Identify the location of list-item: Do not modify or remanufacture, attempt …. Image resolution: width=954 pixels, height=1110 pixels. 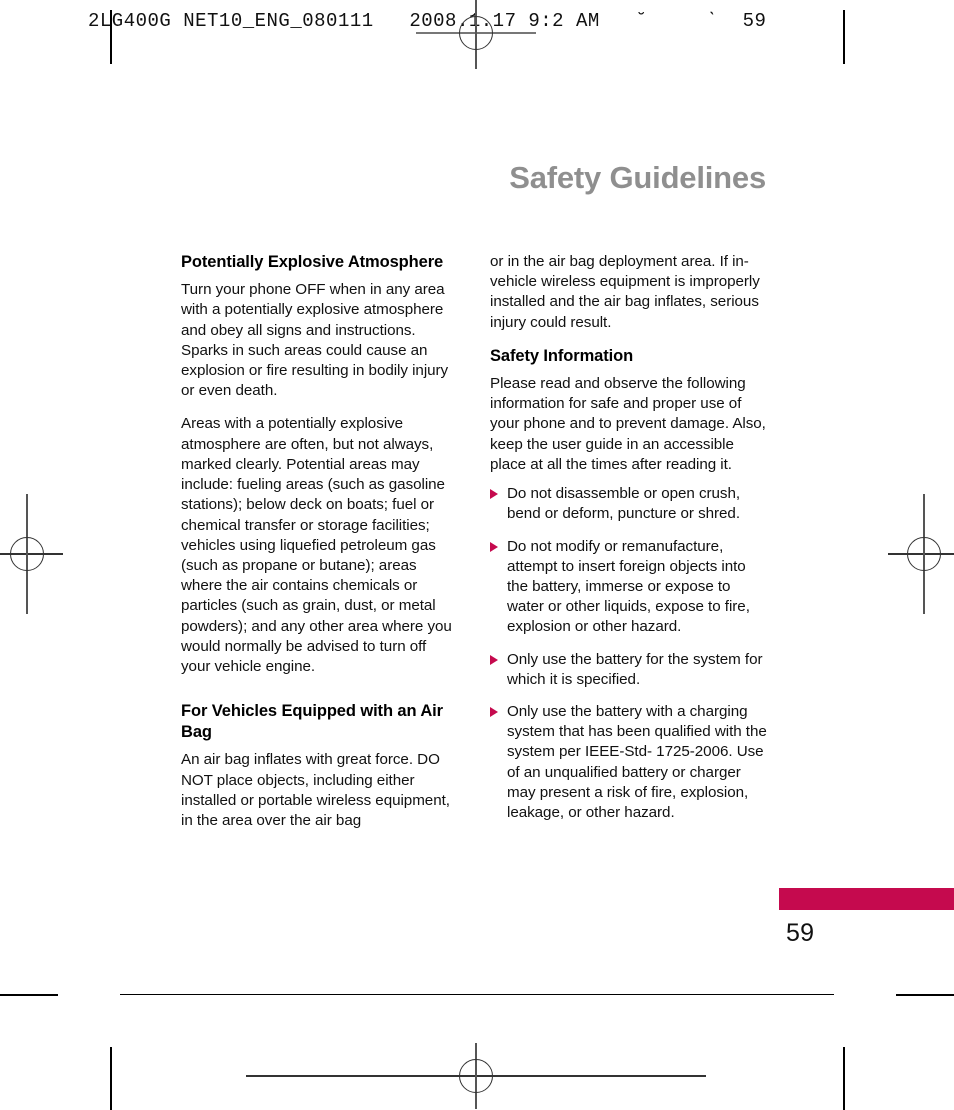
(628, 587).